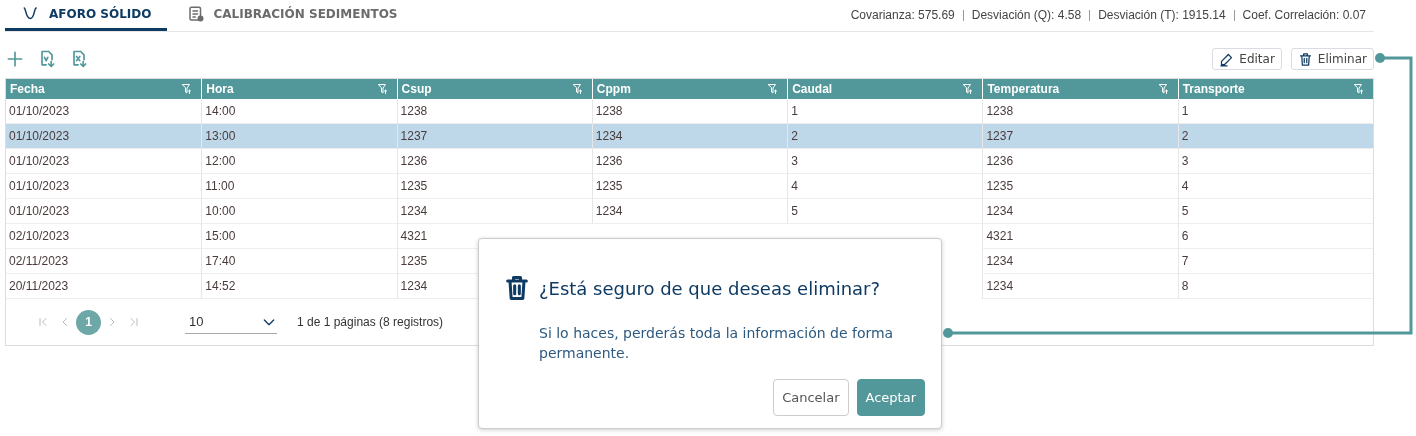 The width and height of the screenshot is (1416, 436). Describe the element at coordinates (299, 136) in the screenshot. I see `table-cell: 13:00` at that location.